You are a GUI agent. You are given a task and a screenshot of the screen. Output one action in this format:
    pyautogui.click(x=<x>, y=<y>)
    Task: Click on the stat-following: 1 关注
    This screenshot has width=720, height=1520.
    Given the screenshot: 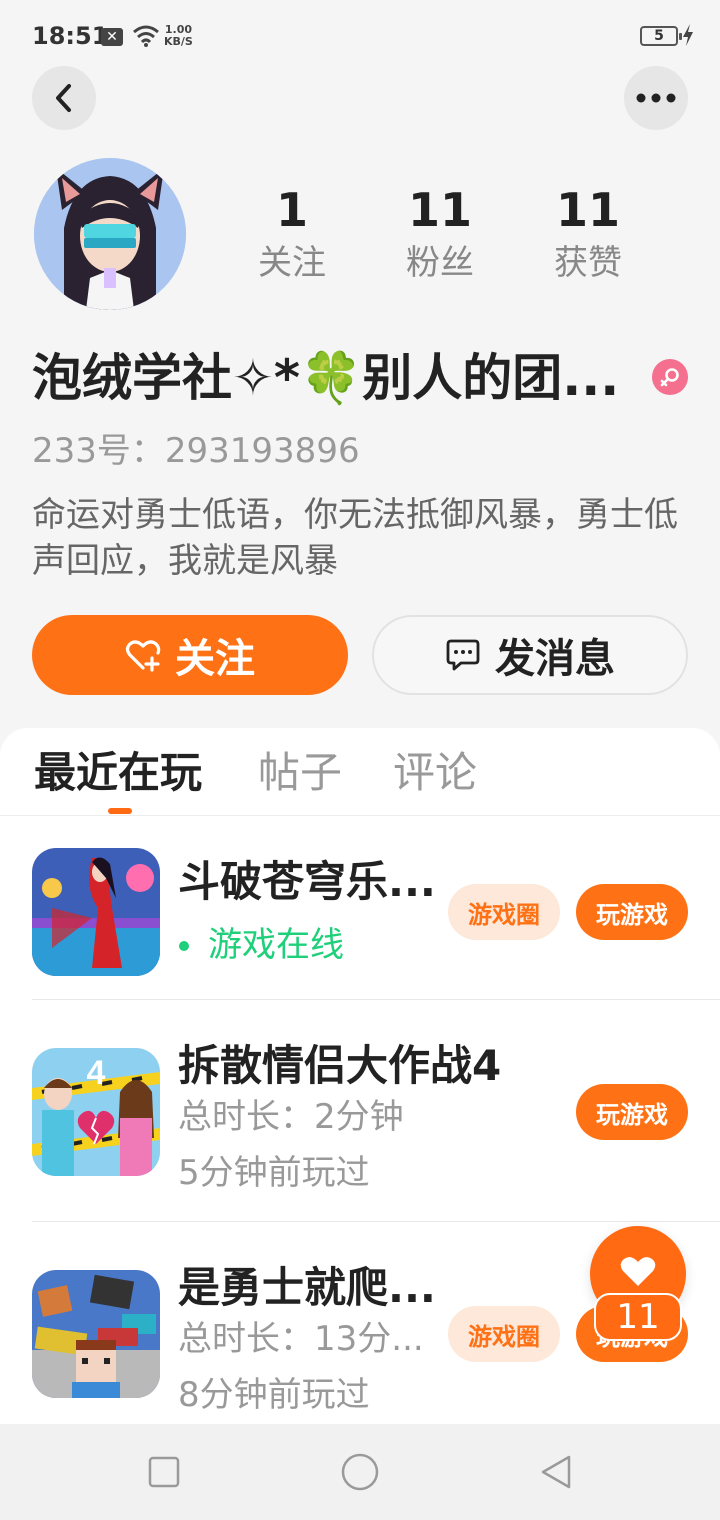 What is the action you would take?
    pyautogui.click(x=292, y=235)
    